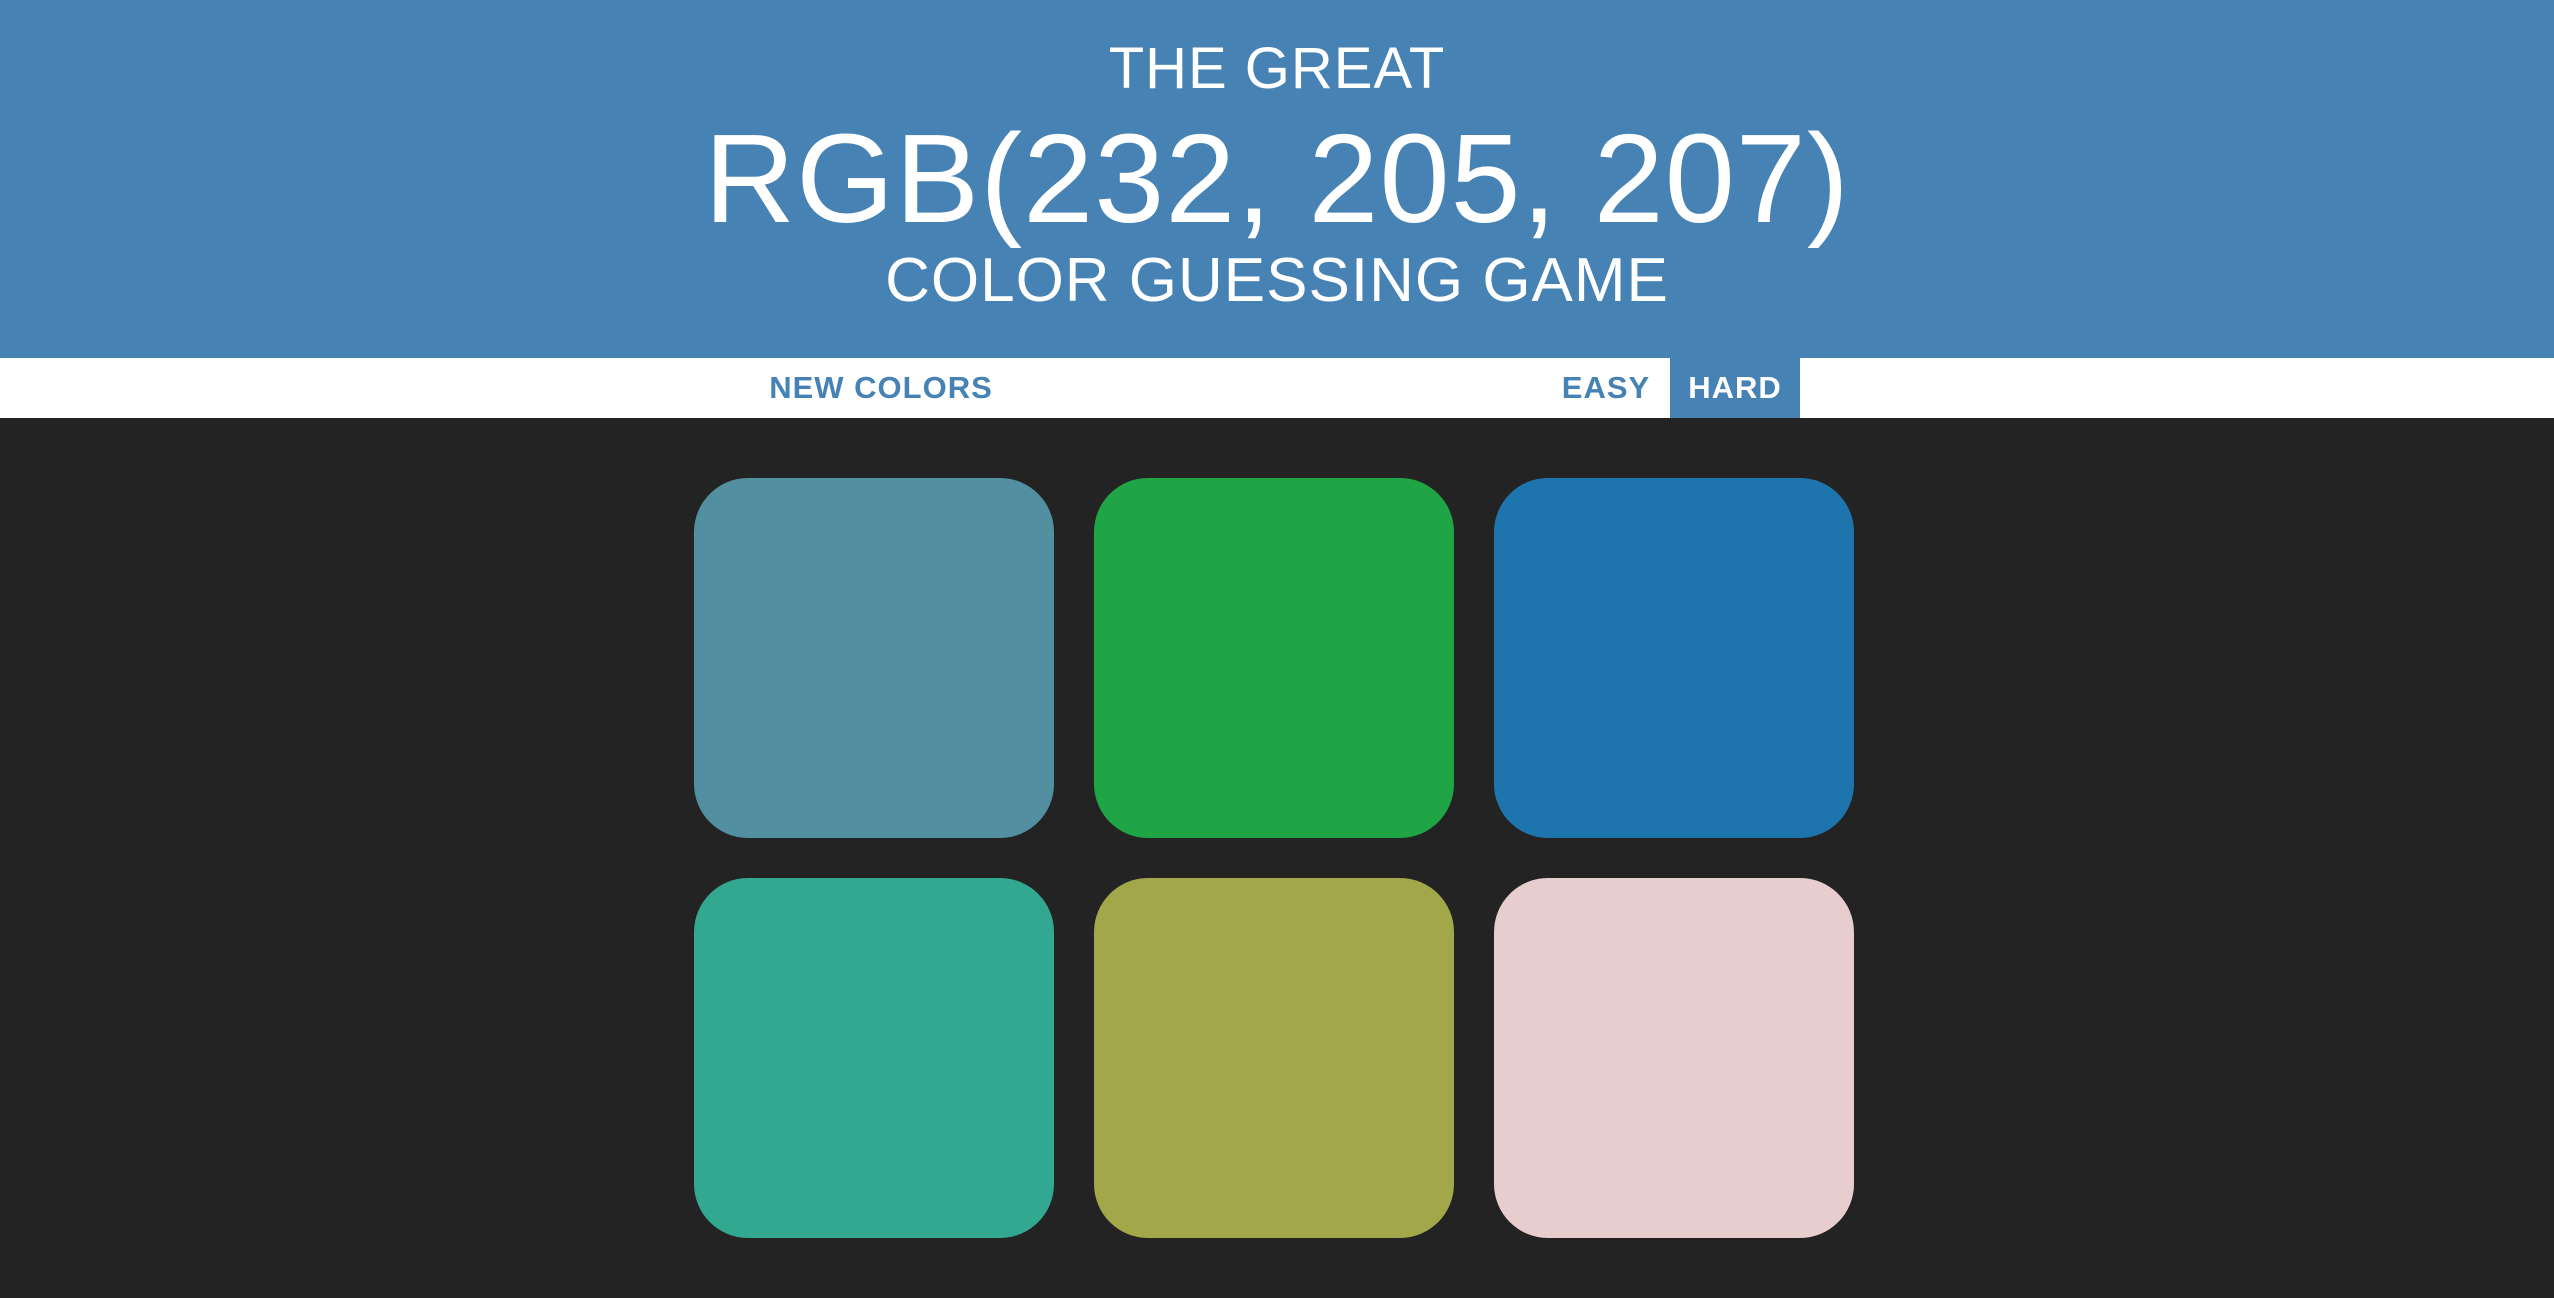 The height and width of the screenshot is (1298, 2554). What do you see at coordinates (1277, 280) in the screenshot?
I see `title-line-game-name: COLOR GUESSING GAME` at bounding box center [1277, 280].